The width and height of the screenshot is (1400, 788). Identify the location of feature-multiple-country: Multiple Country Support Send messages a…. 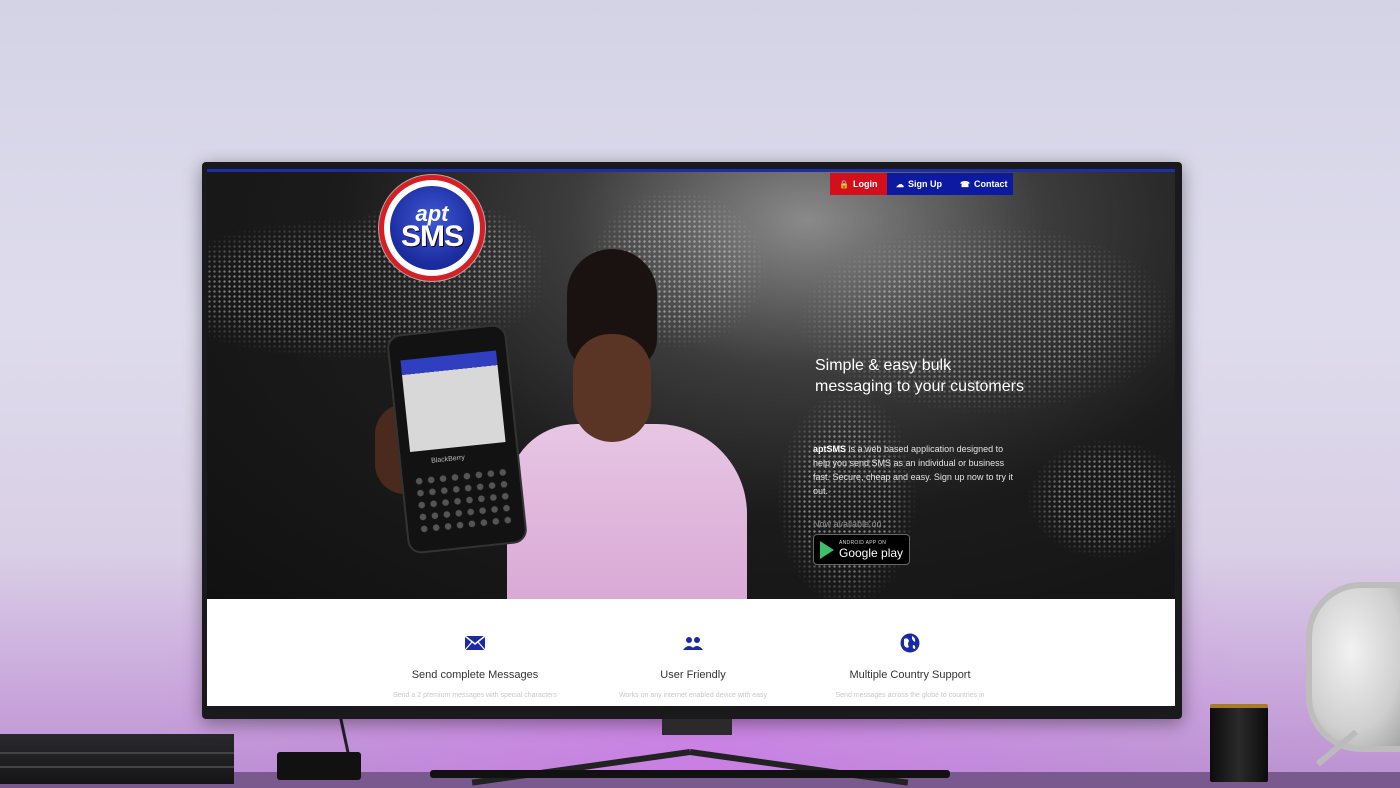
(910, 666).